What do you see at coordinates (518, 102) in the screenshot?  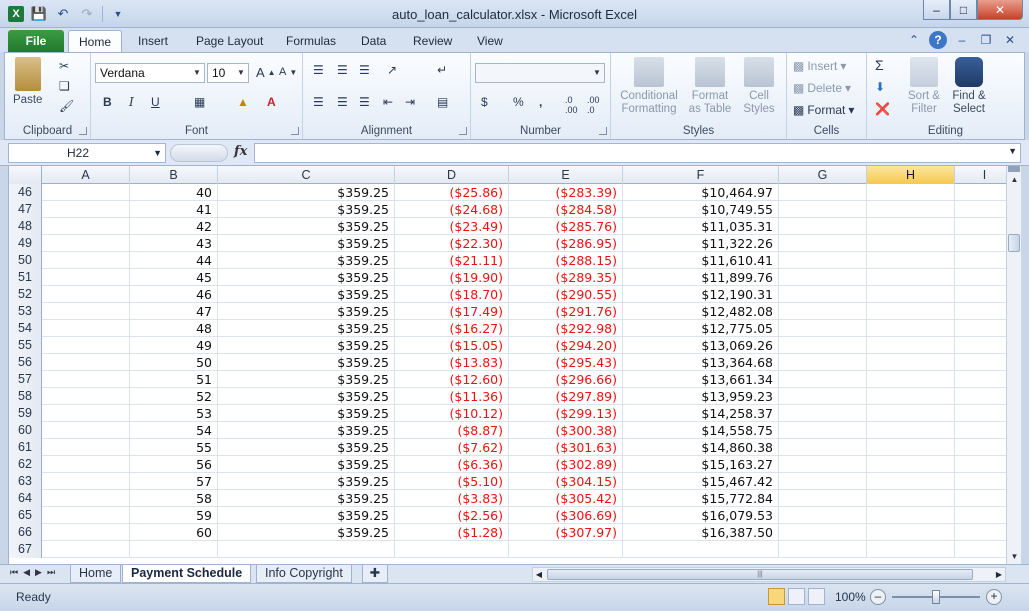 I see `percent-button: %` at bounding box center [518, 102].